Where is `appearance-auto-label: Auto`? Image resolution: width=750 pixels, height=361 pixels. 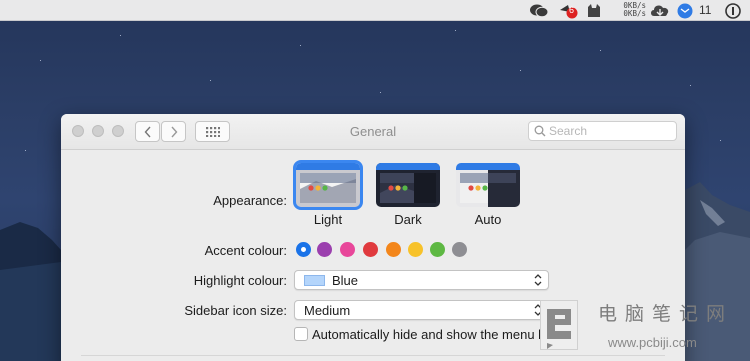 appearance-auto-label: Auto is located at coordinates (488, 219).